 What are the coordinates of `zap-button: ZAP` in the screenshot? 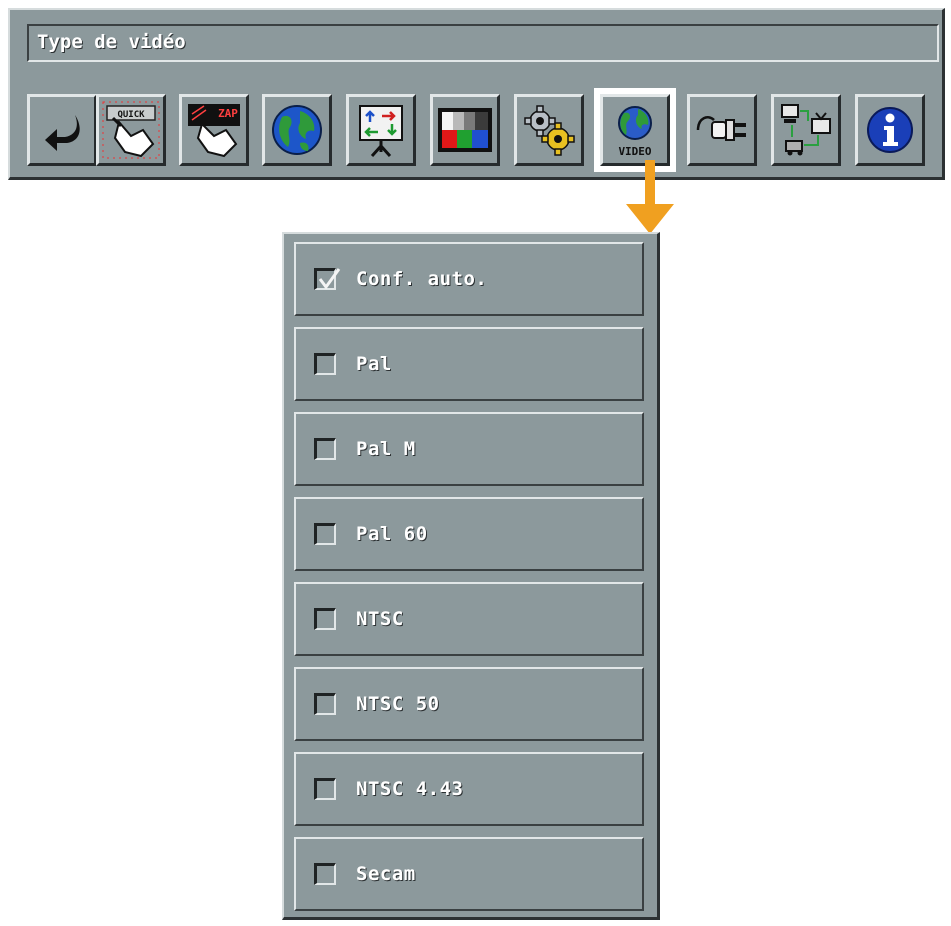 It's located at (214, 130).